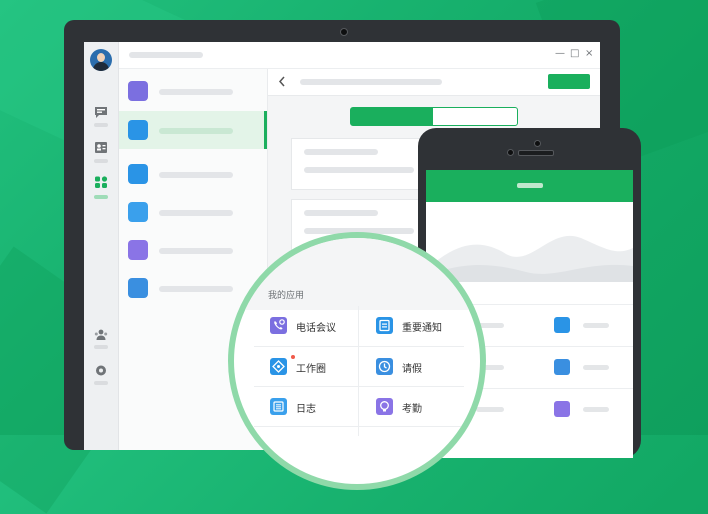  I want to click on minimize-button: —, so click(560, 54).